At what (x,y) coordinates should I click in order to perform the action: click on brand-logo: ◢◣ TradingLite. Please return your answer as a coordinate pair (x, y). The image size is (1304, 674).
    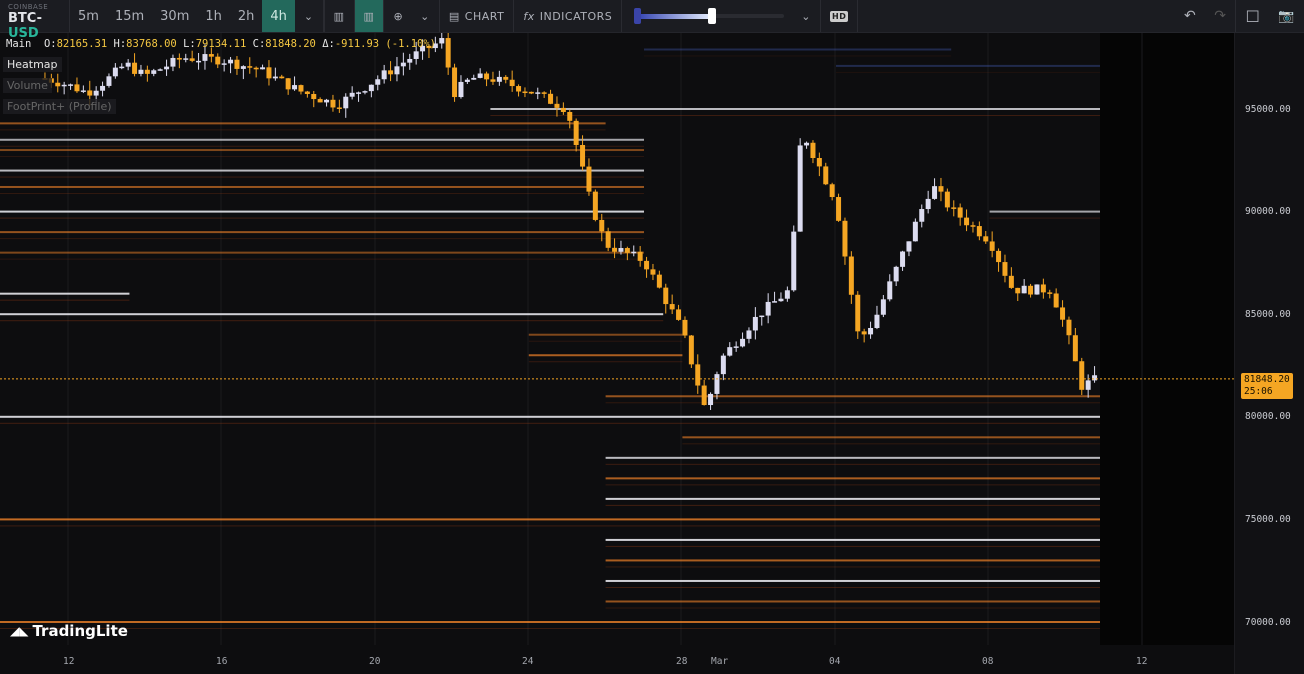
    Looking at the image, I should click on (69, 631).